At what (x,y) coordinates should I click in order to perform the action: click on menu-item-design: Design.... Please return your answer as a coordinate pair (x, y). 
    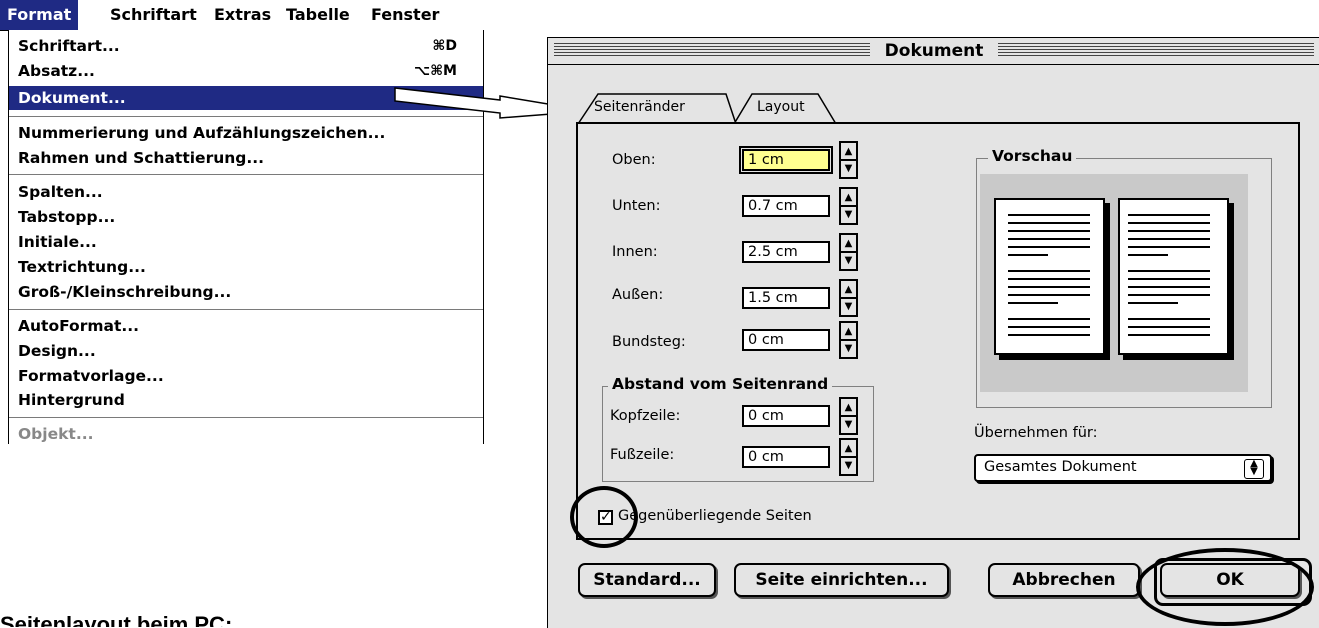
    Looking at the image, I should click on (246, 351).